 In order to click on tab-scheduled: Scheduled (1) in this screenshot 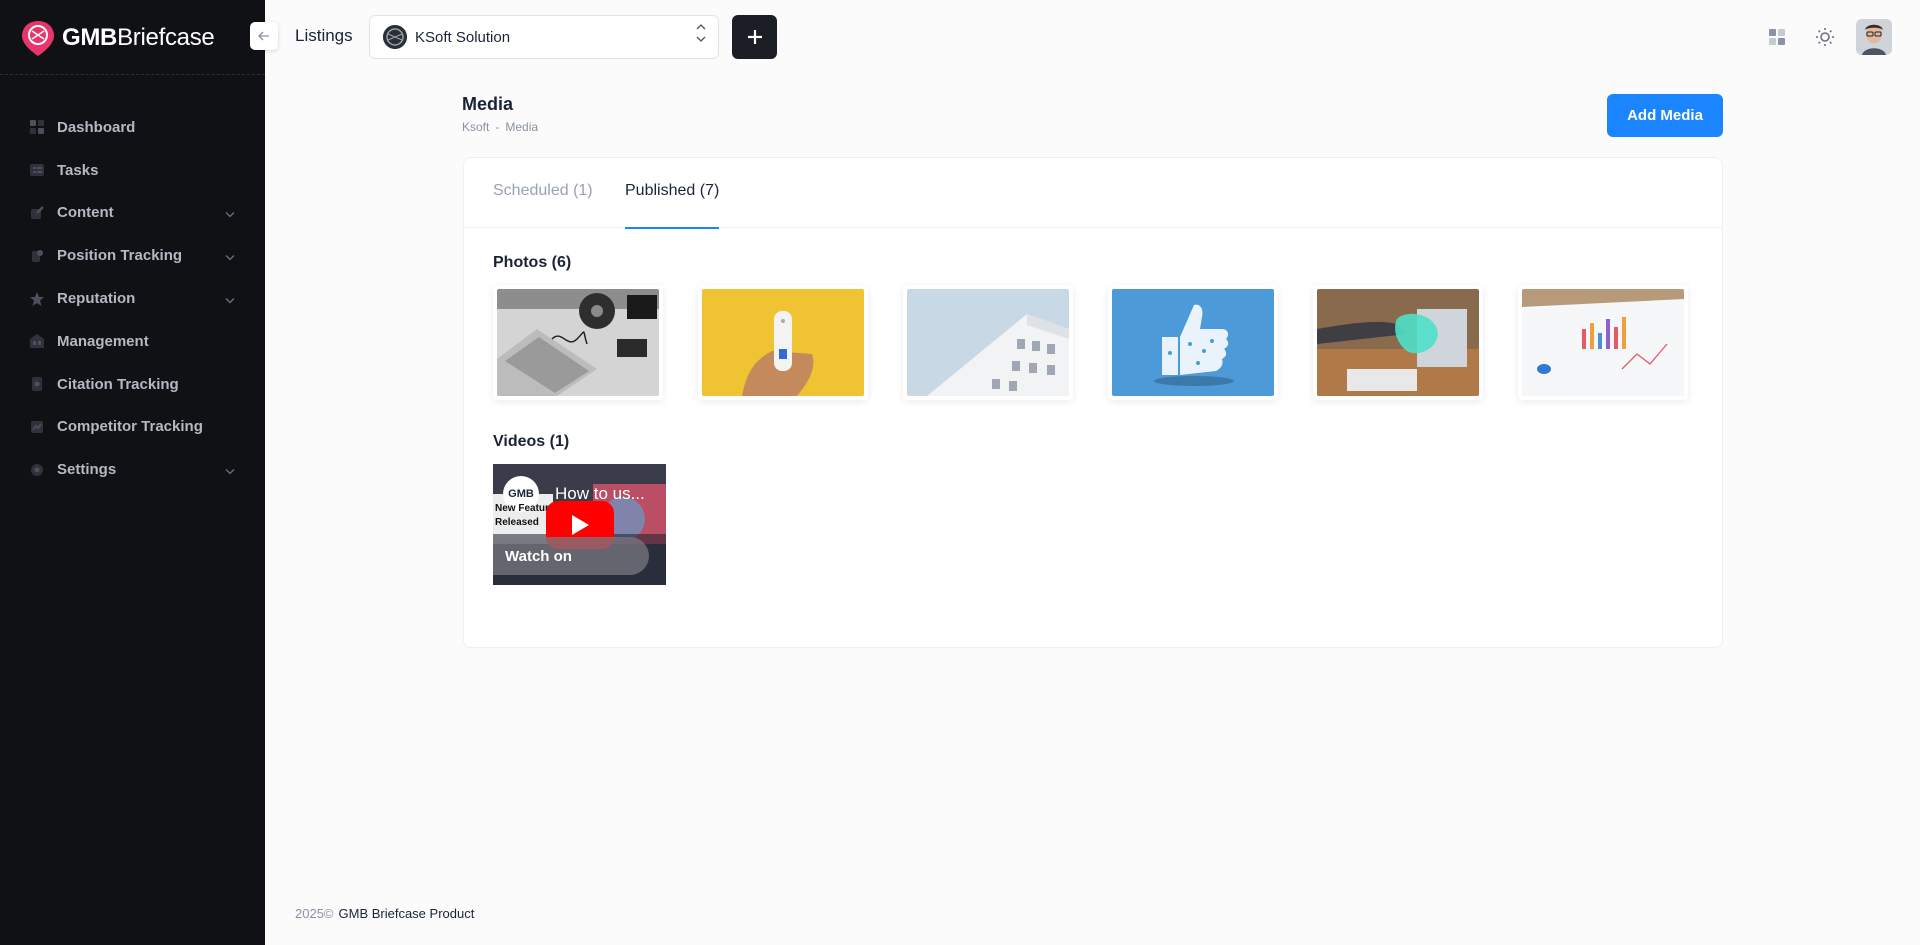, I will do `click(543, 205)`.